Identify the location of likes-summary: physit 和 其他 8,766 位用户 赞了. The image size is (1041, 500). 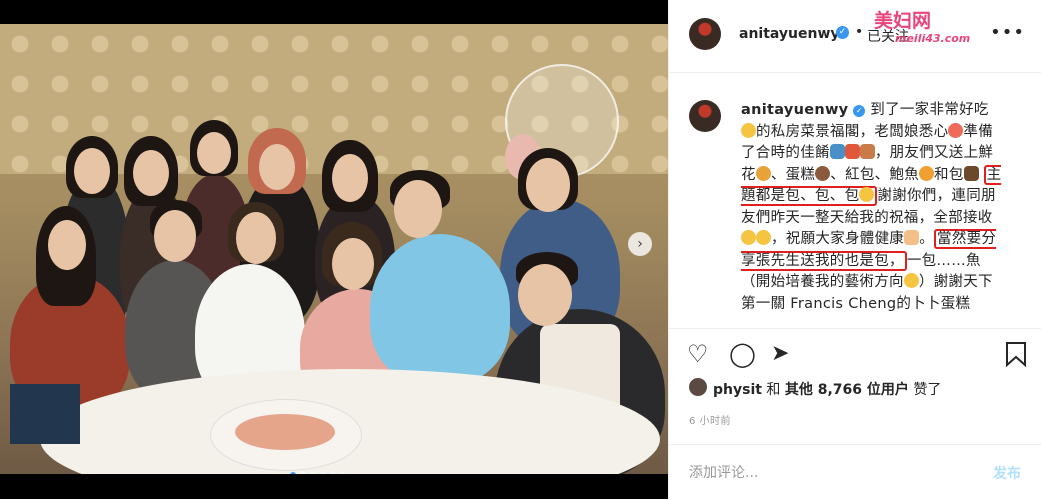
(855, 387).